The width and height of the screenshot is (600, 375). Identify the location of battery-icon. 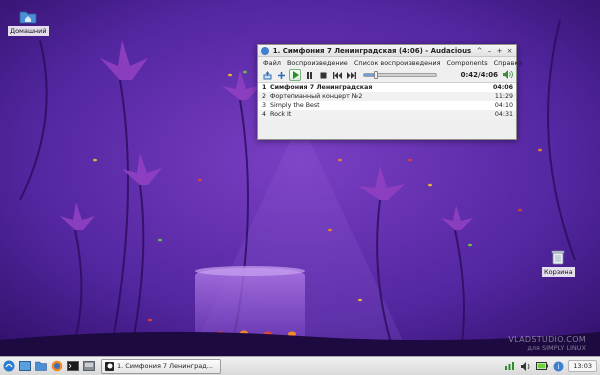
(542, 366).